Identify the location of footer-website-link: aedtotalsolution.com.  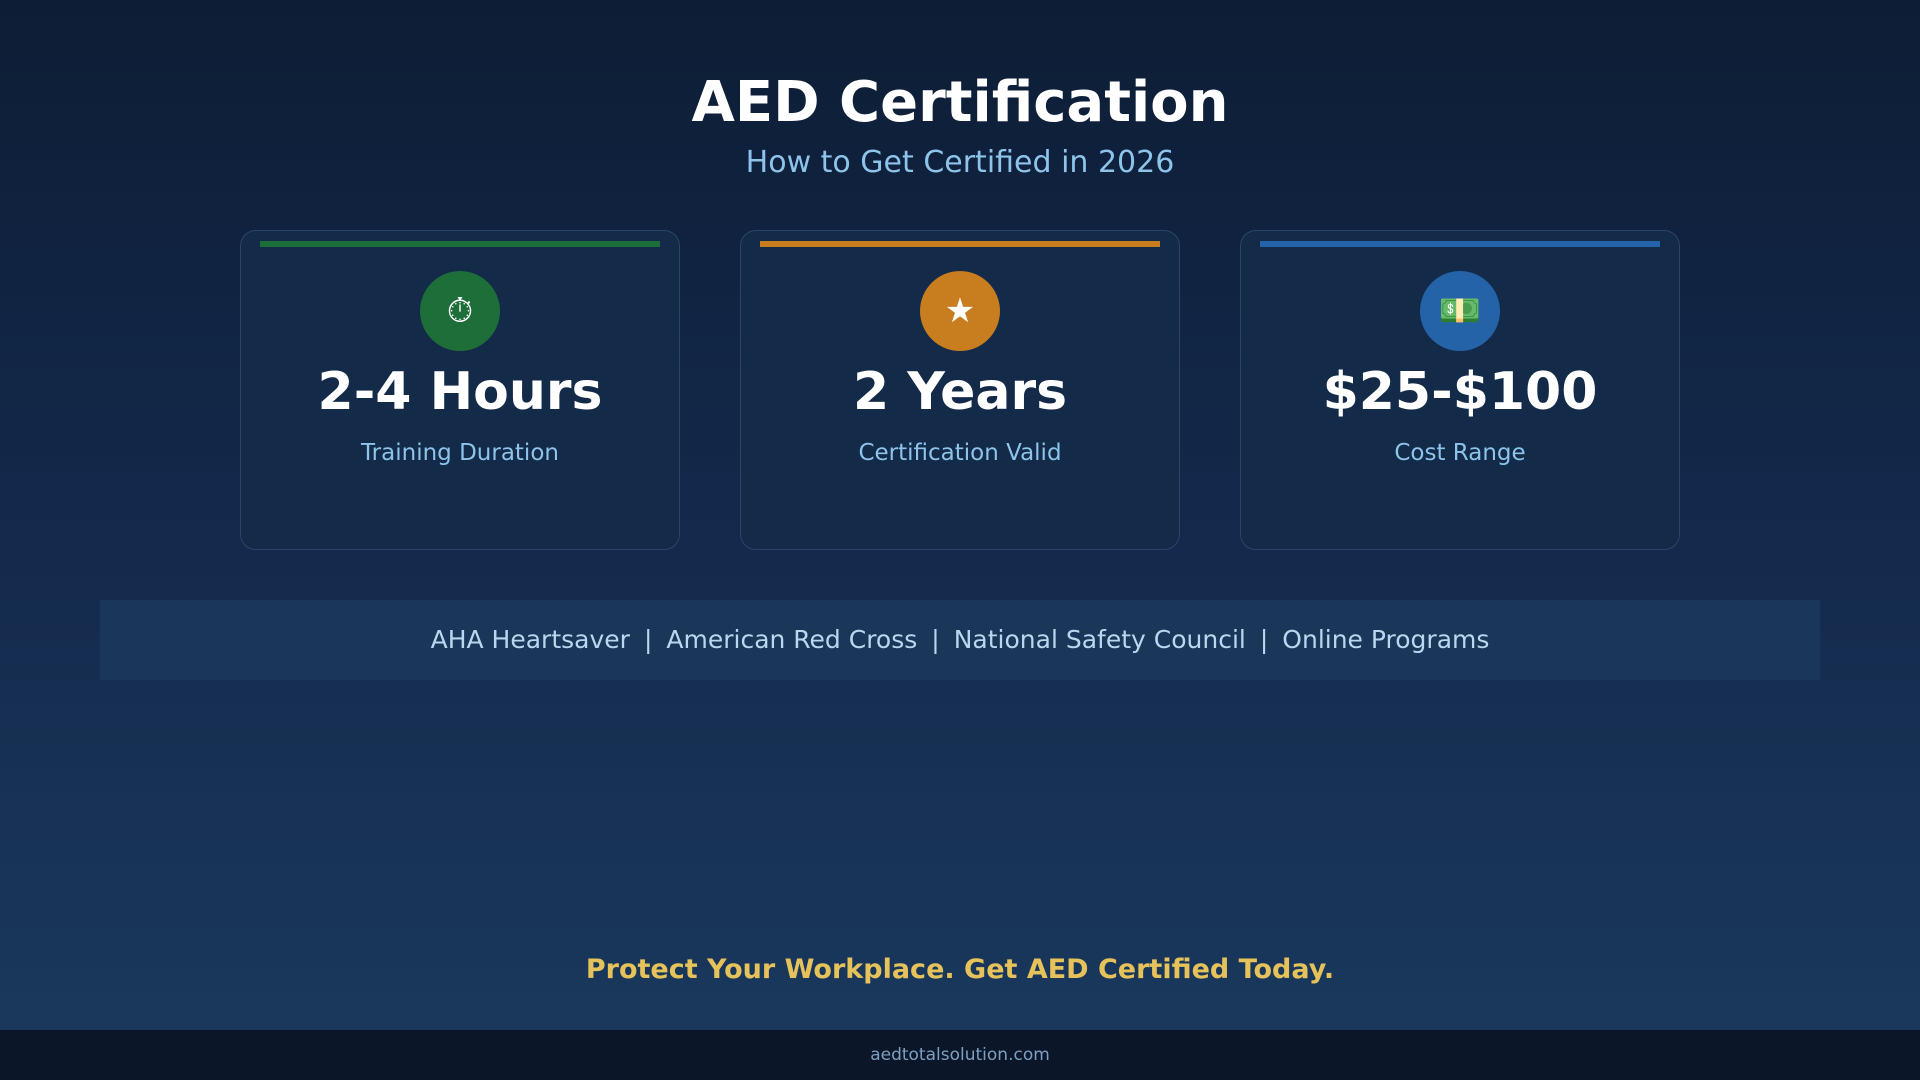
(960, 1055).